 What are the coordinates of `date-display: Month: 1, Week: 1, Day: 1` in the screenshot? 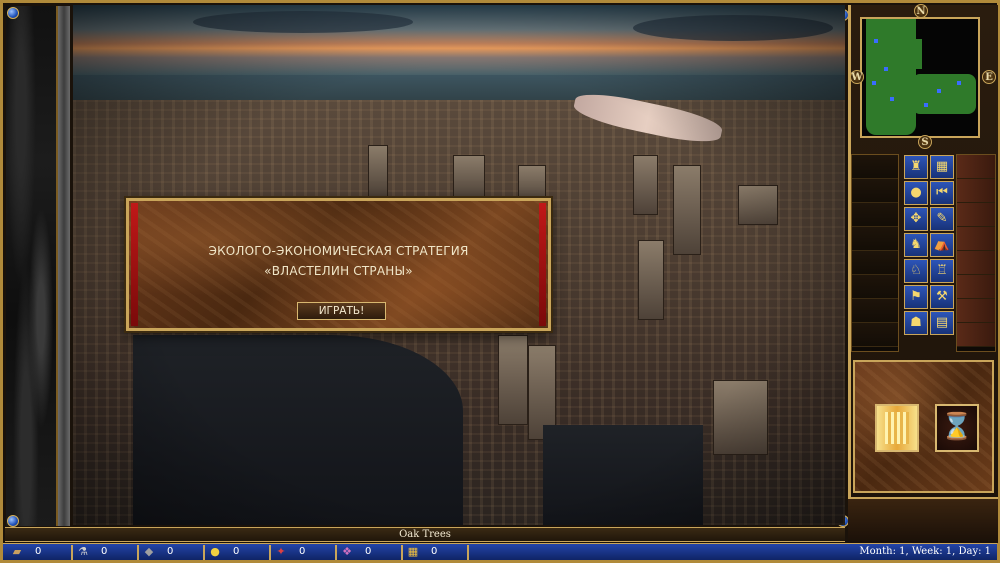 It's located at (925, 551).